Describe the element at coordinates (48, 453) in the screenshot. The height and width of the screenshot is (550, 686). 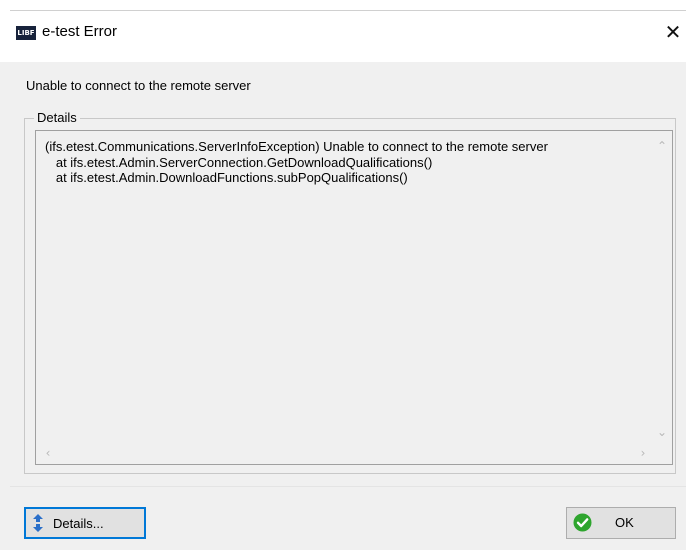
I see `scroll-left-chevron-icon: ‹` at that location.